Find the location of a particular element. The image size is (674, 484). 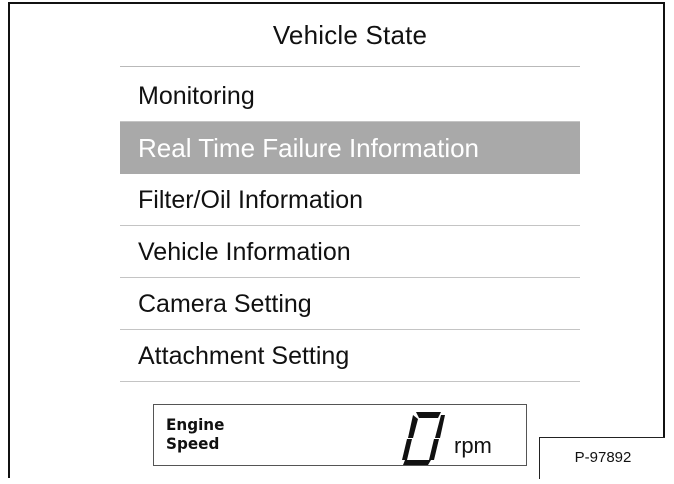

menu-item-vehicle-information: Vehicle Information is located at coordinates (350, 252).